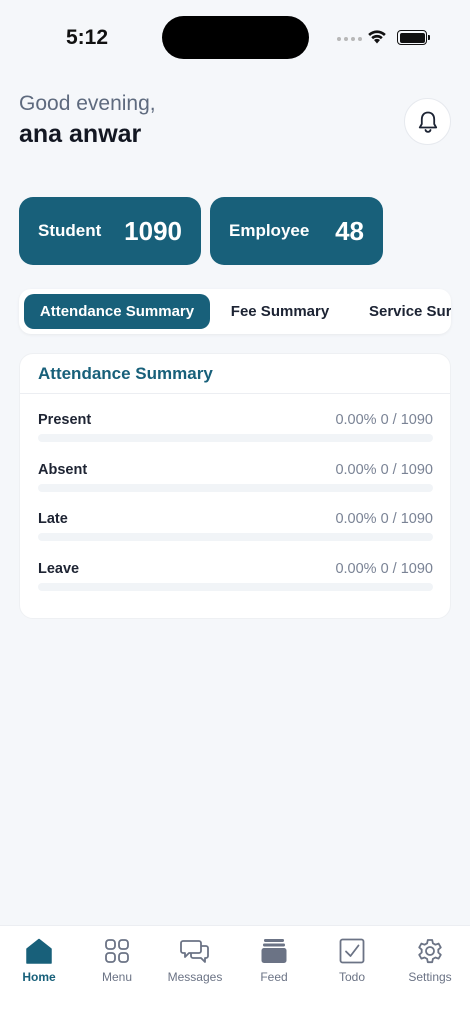 The width and height of the screenshot is (470, 1024). What do you see at coordinates (269, 230) in the screenshot?
I see `stat-label-employee: Employee` at bounding box center [269, 230].